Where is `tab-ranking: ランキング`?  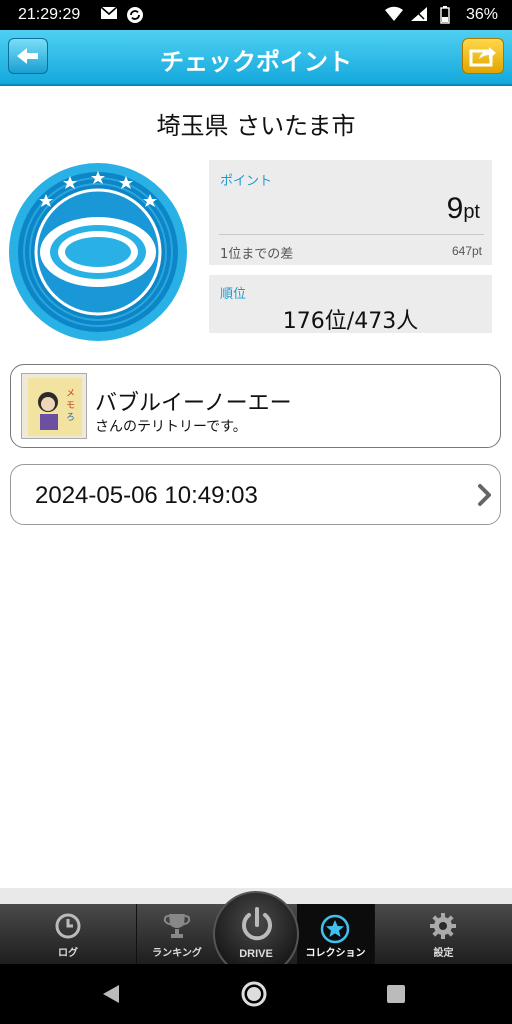 tab-ranking: ランキング is located at coordinates (177, 934).